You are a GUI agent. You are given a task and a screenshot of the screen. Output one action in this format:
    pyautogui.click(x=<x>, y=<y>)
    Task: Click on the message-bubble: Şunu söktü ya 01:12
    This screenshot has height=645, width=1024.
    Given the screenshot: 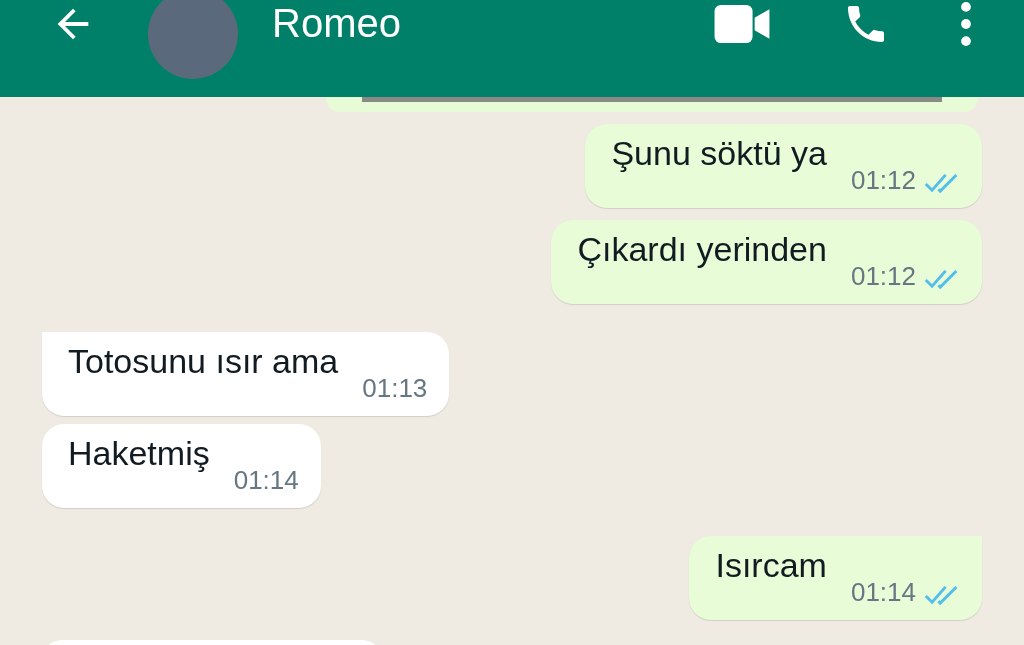 What is the action you would take?
    pyautogui.click(x=783, y=166)
    